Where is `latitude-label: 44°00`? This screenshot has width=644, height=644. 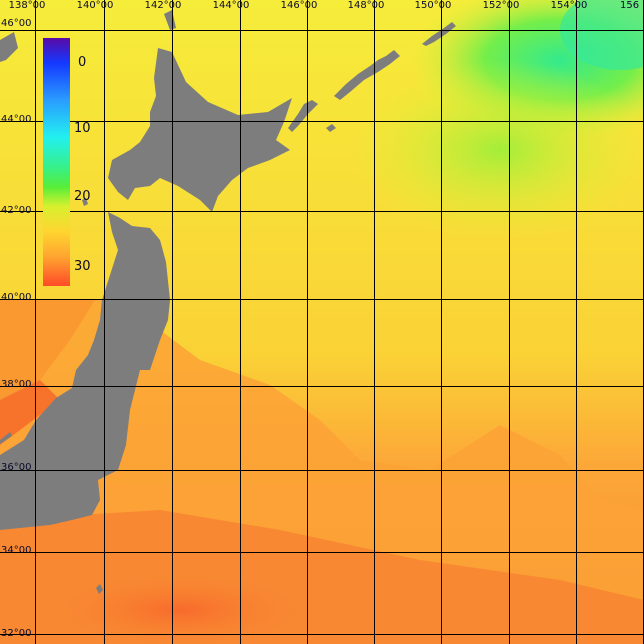
latitude-label: 44°00 is located at coordinates (16, 119).